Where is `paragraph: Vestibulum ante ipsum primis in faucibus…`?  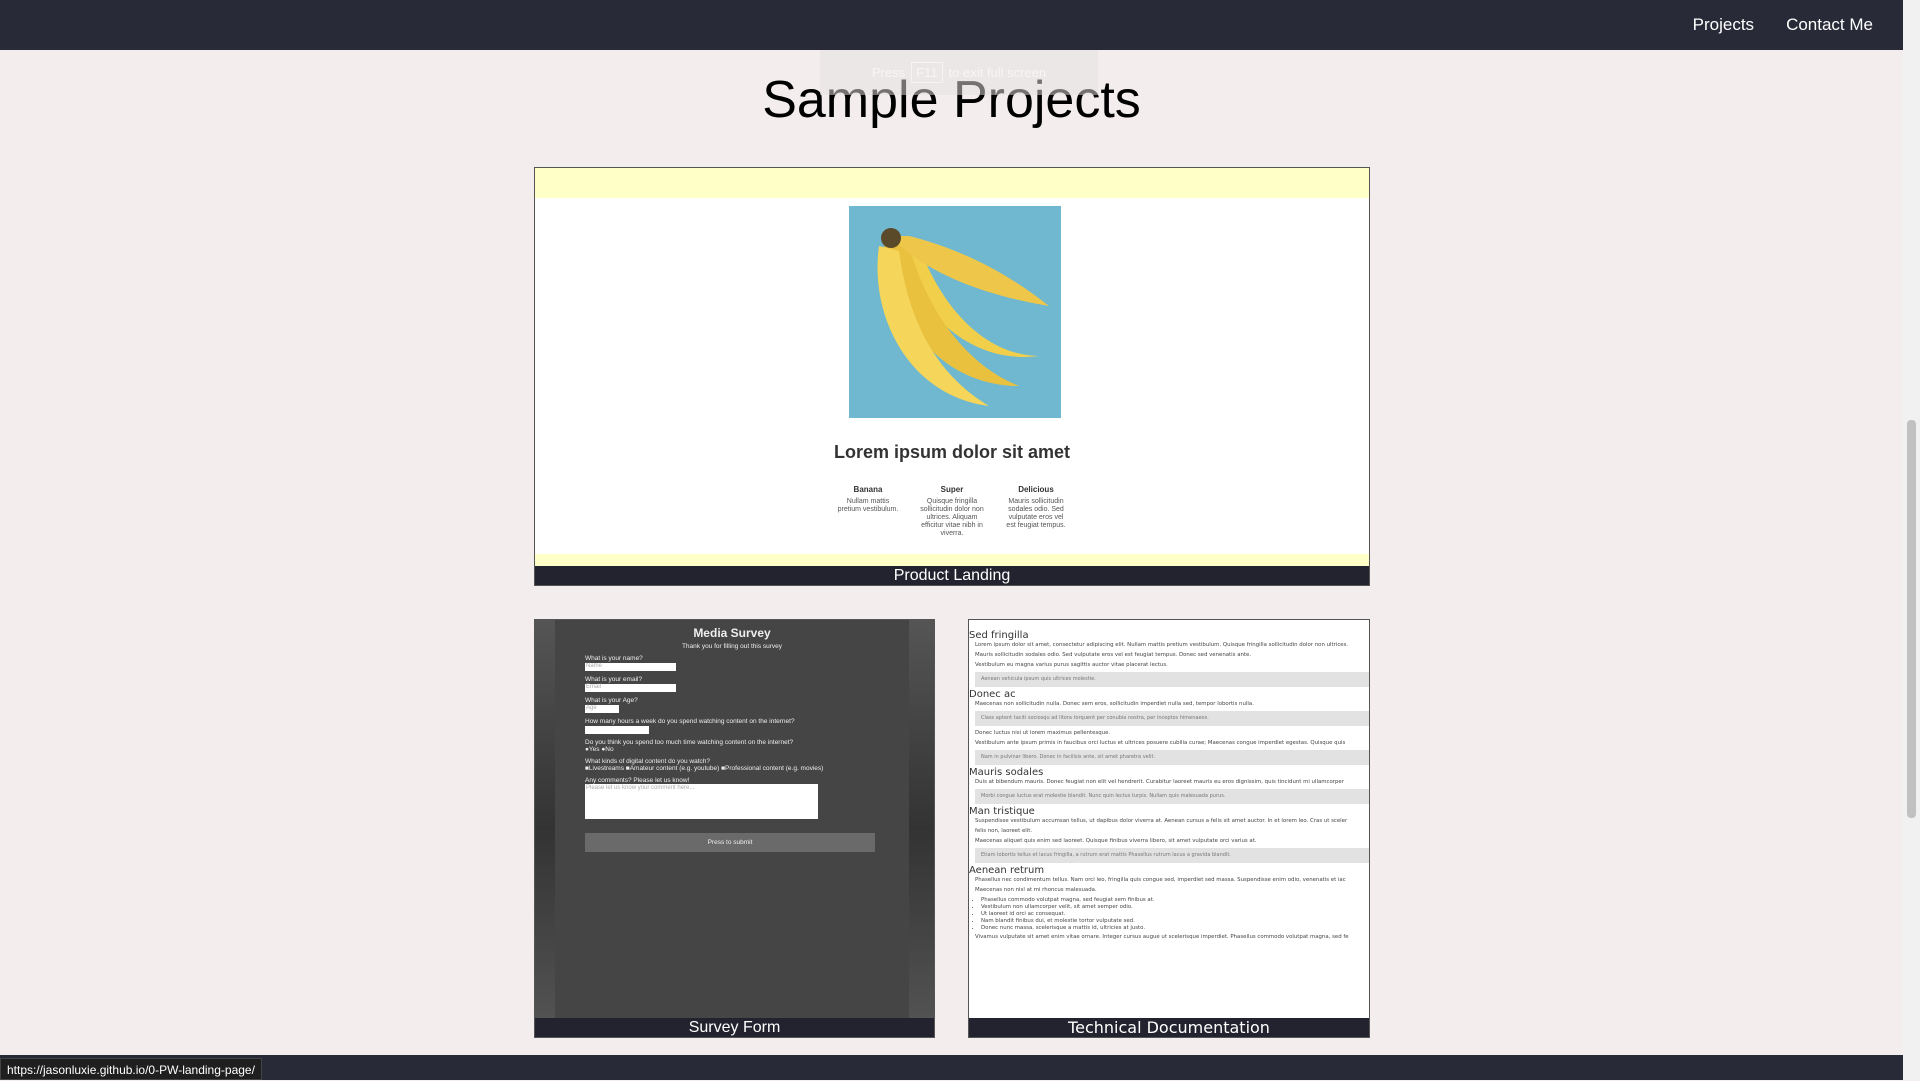
paragraph: Vestibulum ante ipsum primis in faucibus… is located at coordinates (1160, 743).